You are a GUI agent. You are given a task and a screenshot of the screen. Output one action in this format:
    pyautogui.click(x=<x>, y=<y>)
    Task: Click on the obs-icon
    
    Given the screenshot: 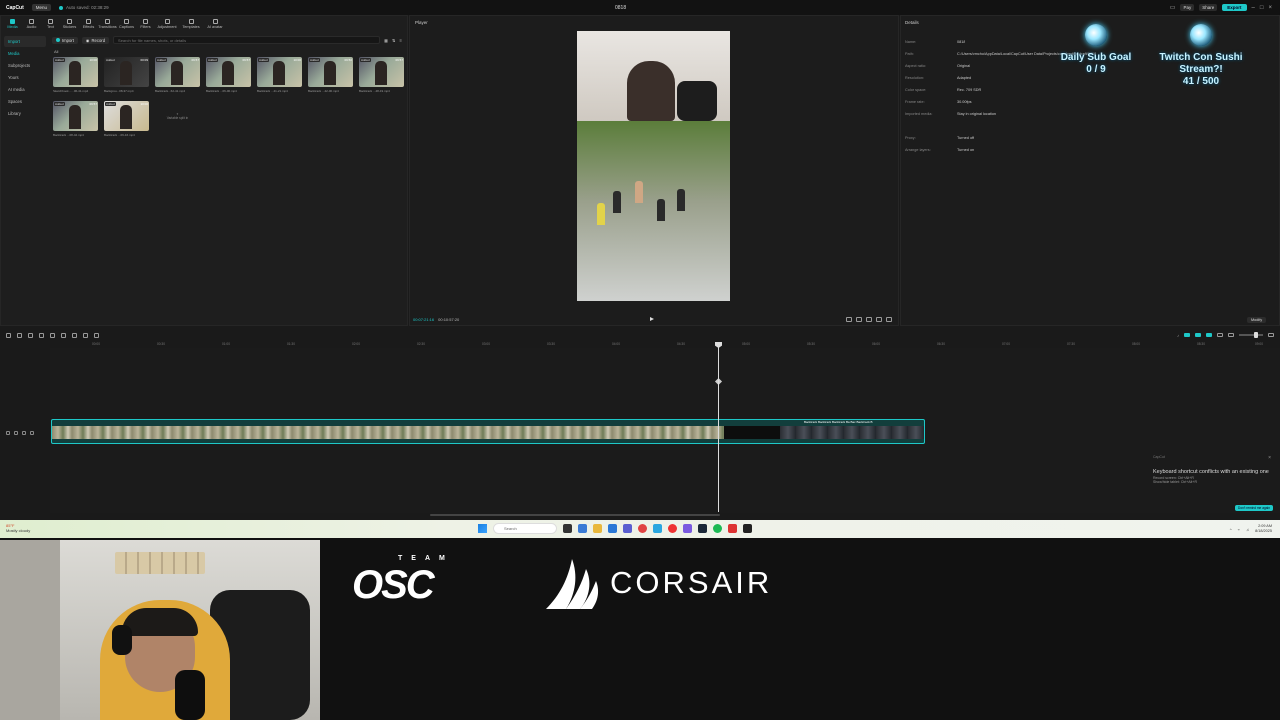 What is the action you would take?
    pyautogui.click(x=732, y=528)
    